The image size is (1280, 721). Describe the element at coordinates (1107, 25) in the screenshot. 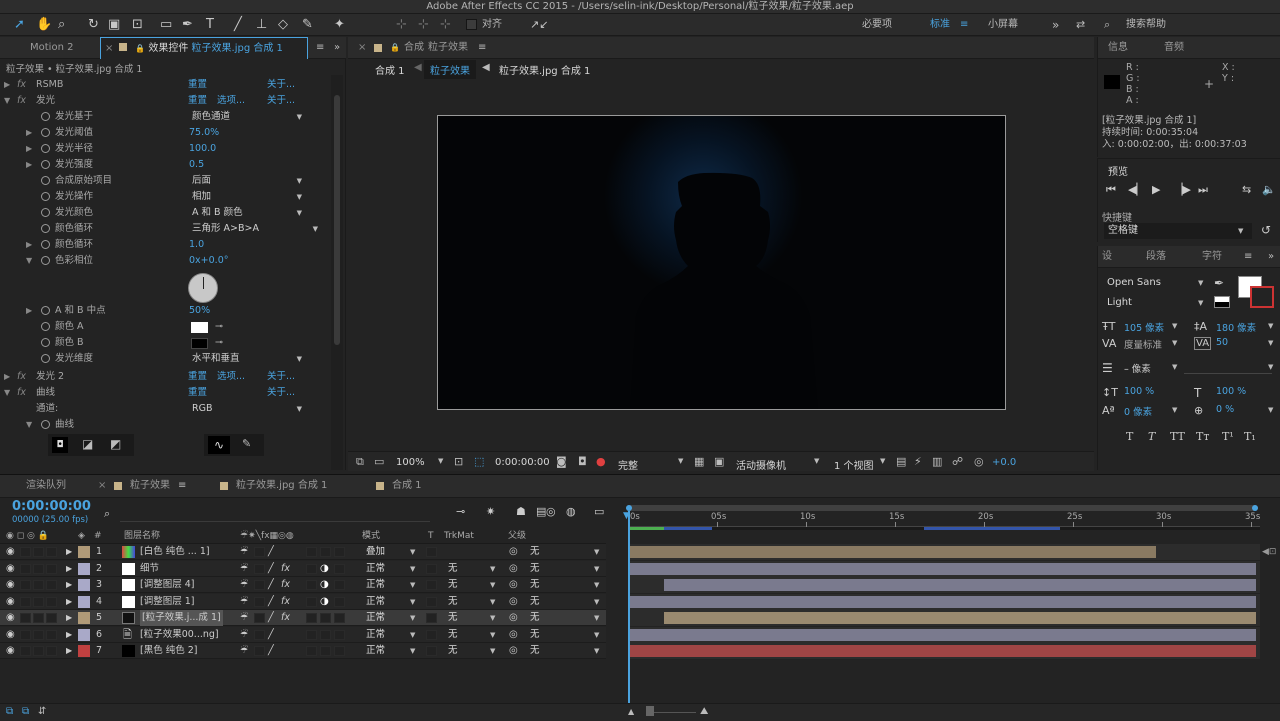

I see `search-icon: ⌕` at that location.